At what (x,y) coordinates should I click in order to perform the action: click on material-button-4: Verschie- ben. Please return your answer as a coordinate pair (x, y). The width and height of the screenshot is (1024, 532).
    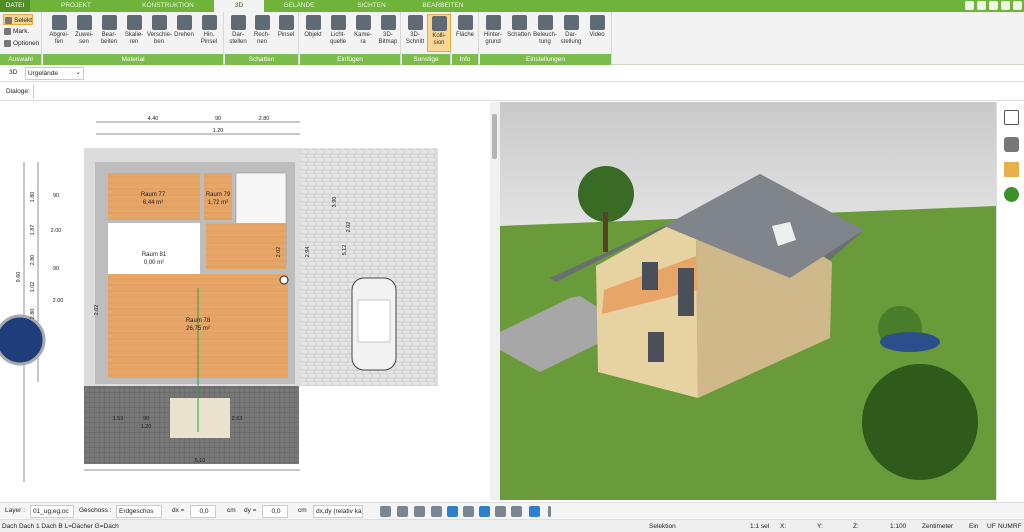
    Looking at the image, I should click on (159, 33).